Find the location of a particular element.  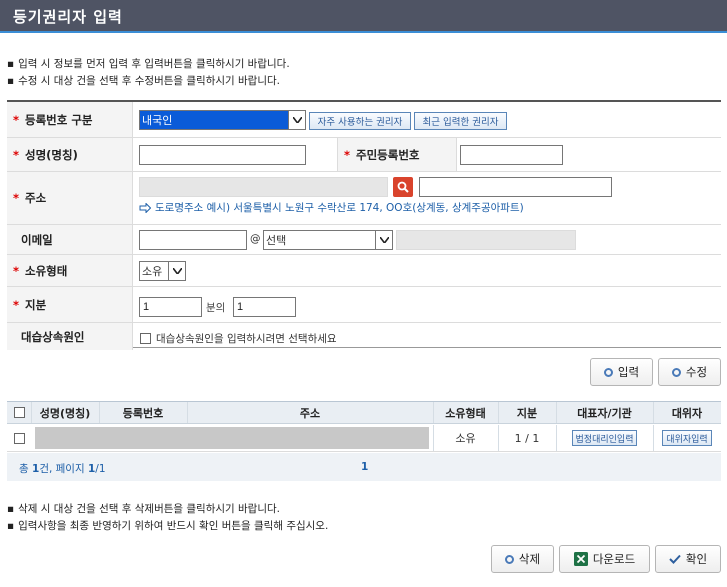

input-button: 입력 is located at coordinates (621, 372).